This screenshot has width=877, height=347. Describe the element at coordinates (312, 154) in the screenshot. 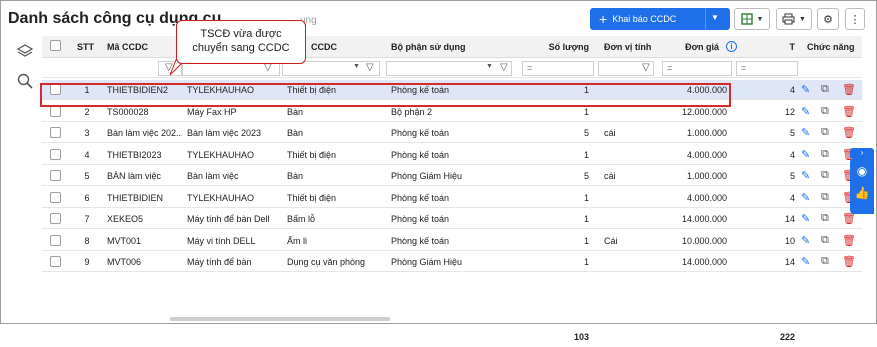

I see `cell-loai: Thiết bị điện` at that location.